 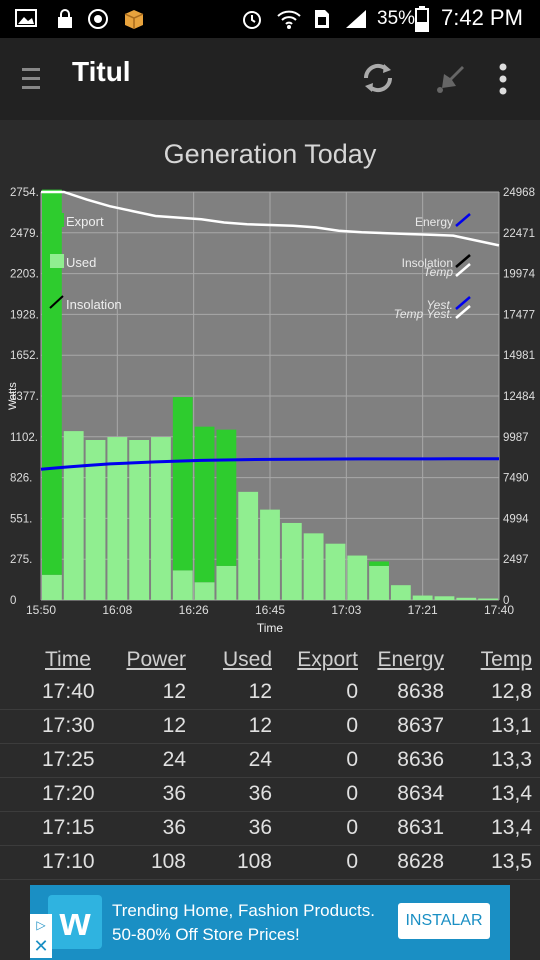 I want to click on table-row: 17:10 108 108 0 8628 13,5, so click(x=270, y=863).